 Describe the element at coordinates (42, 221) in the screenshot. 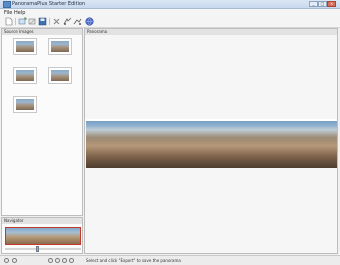

I see `navigator-header: Navigator` at that location.